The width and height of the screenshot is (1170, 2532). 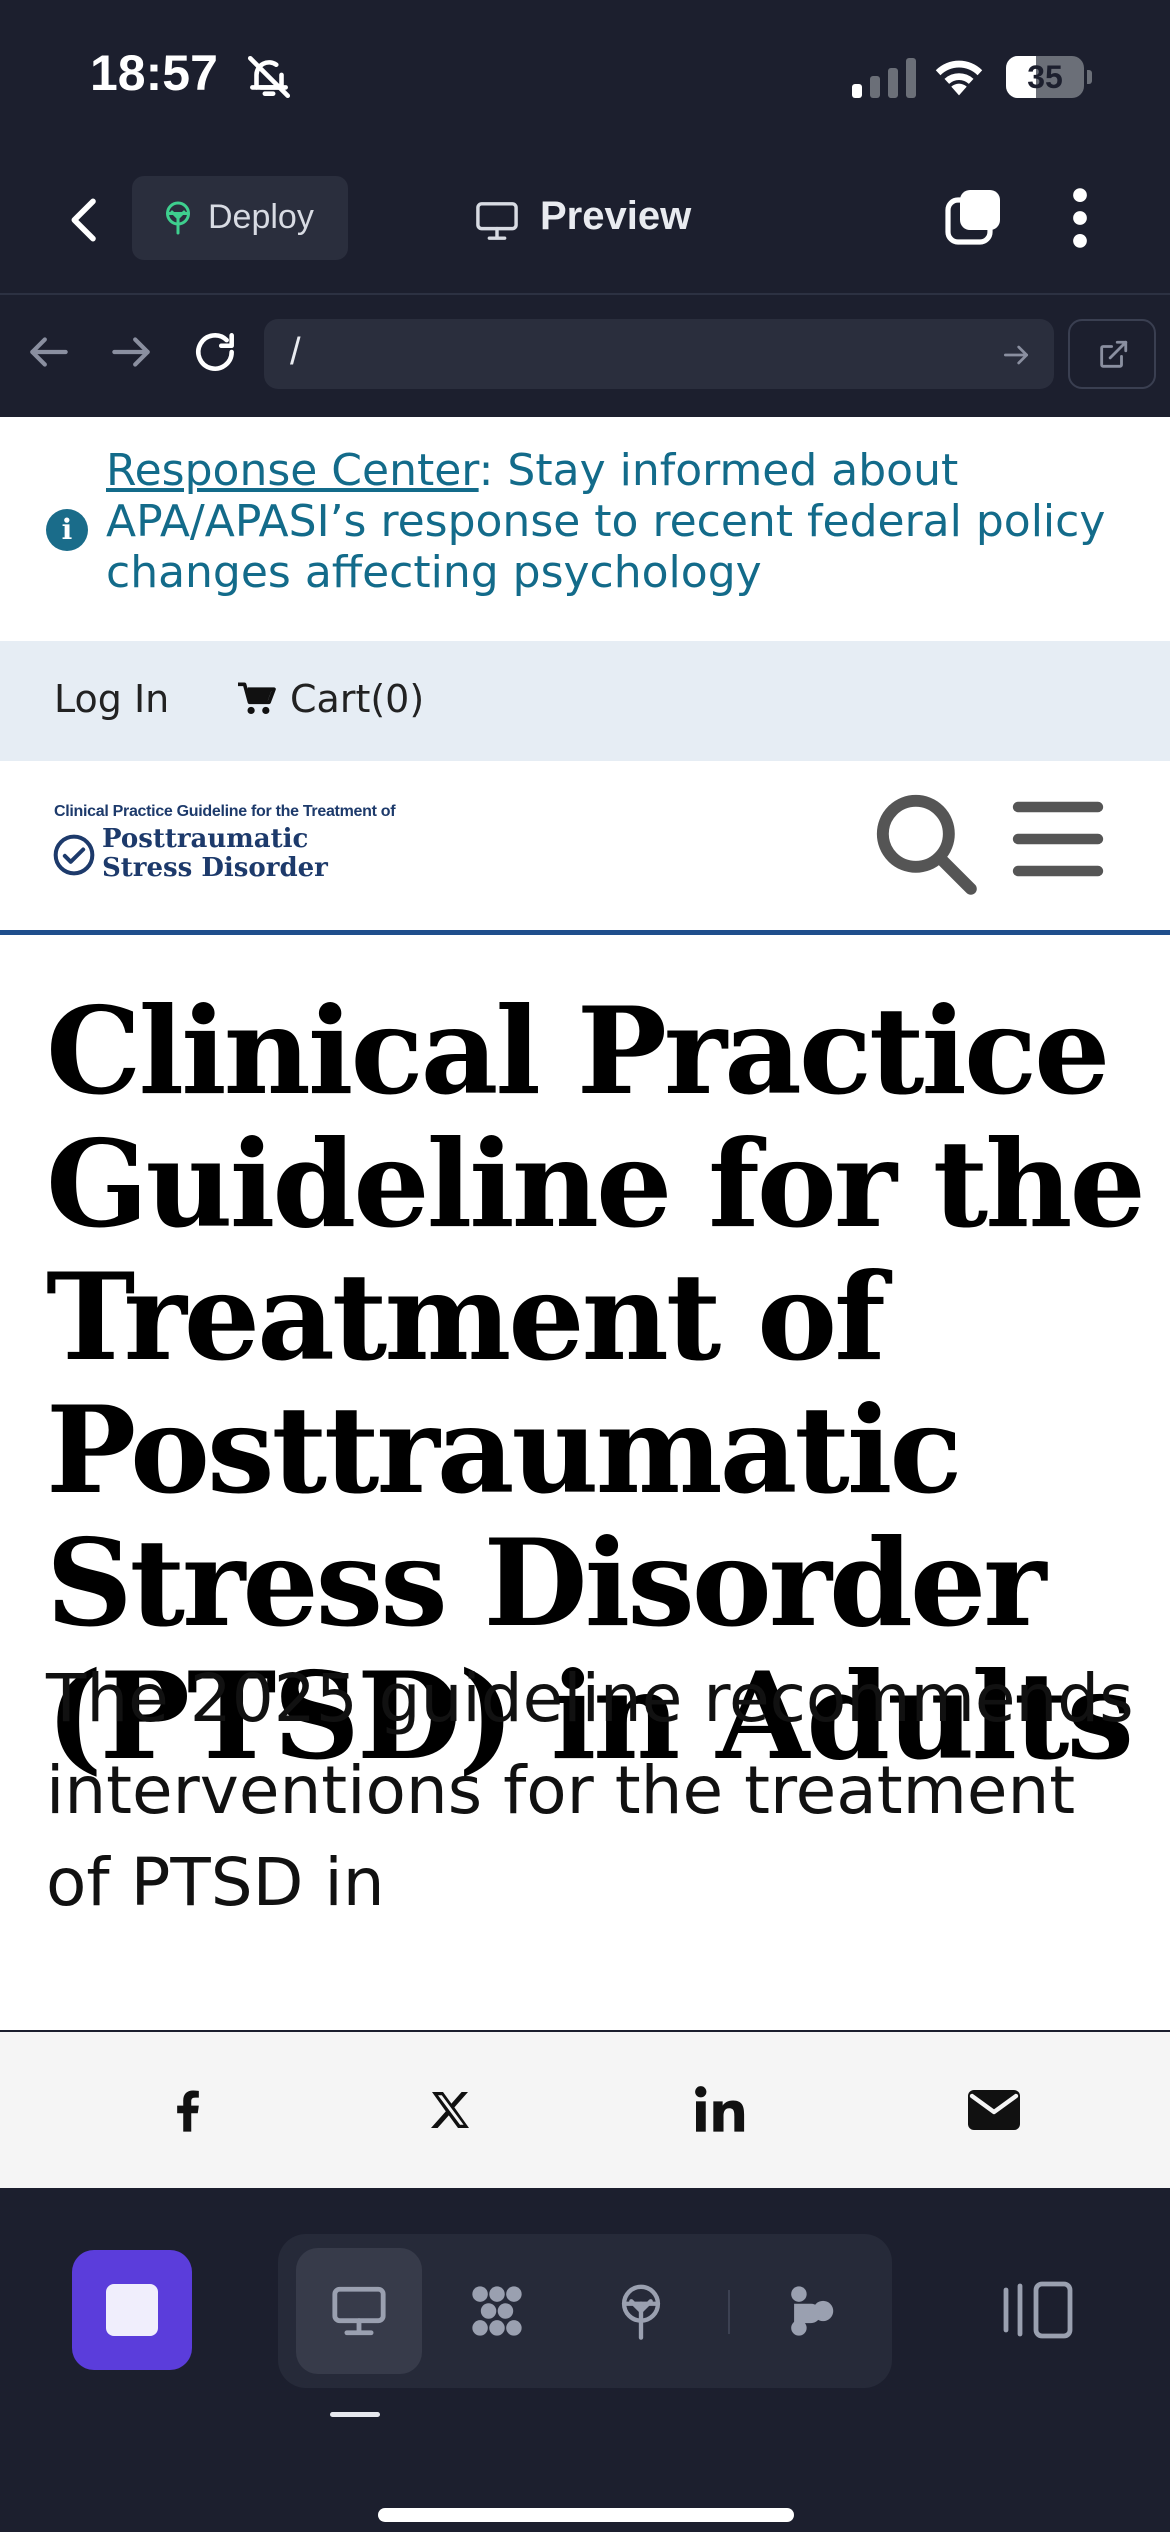 I want to click on signal-icon, so click(x=884, y=78).